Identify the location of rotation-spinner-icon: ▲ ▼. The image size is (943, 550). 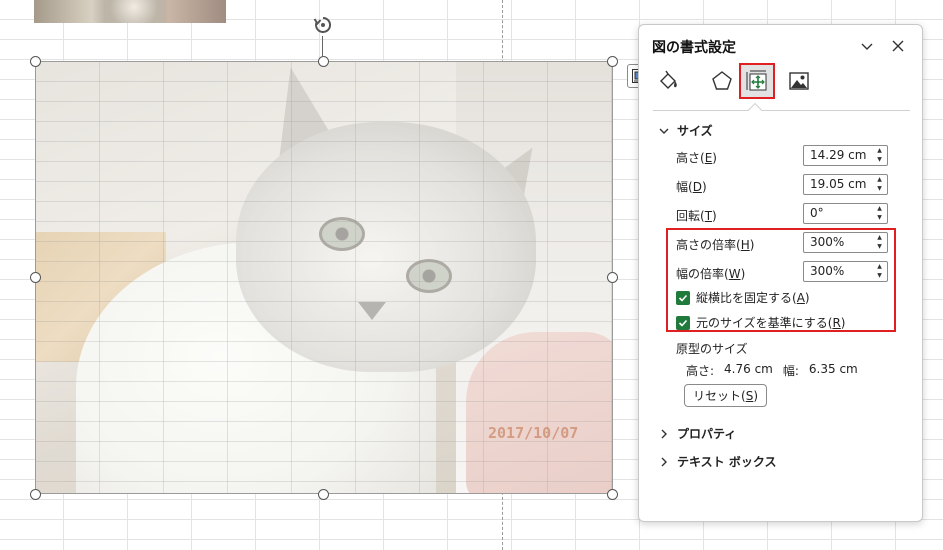
(879, 213).